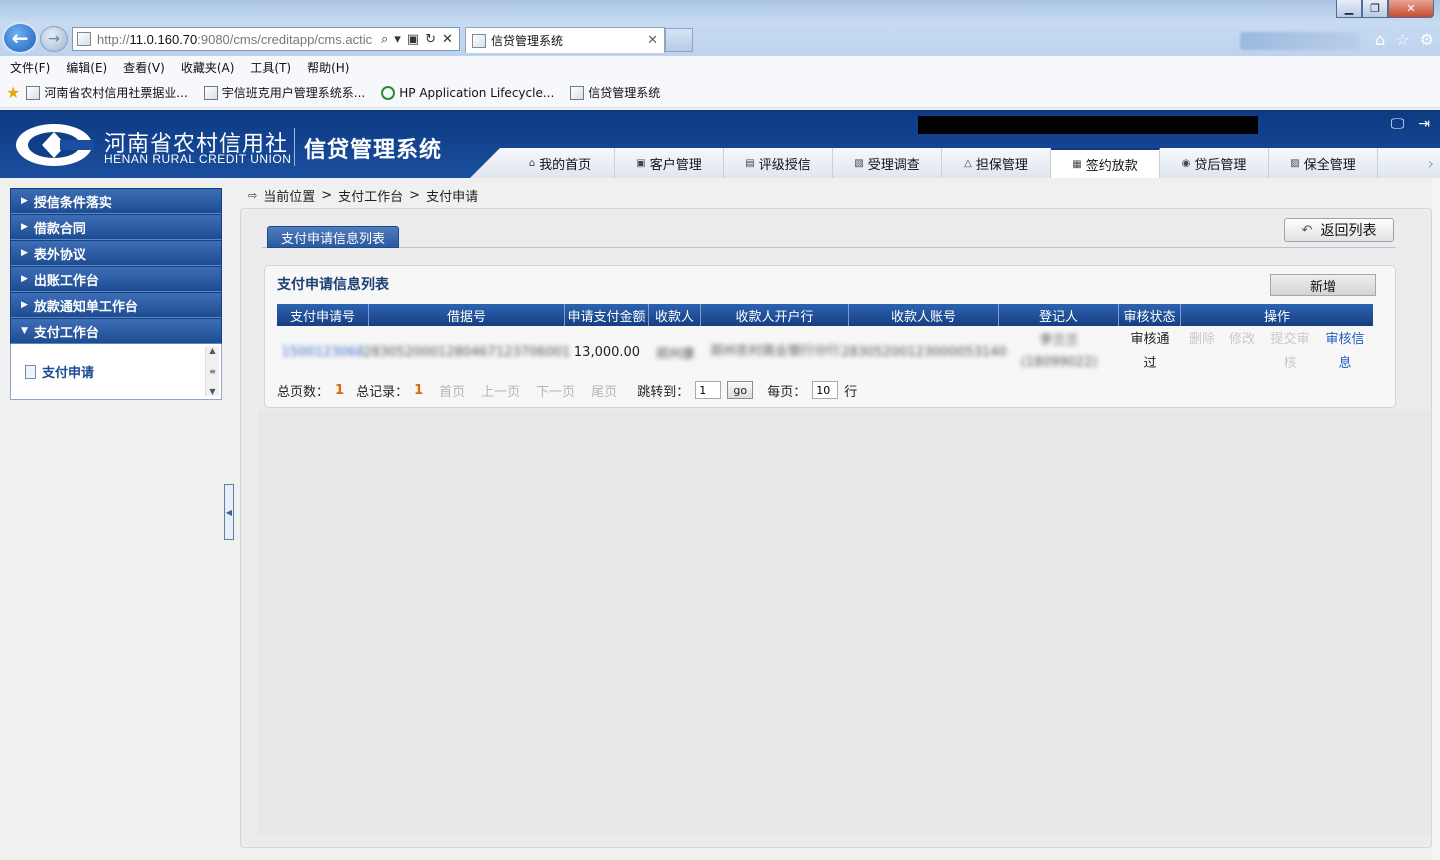  Describe the element at coordinates (607, 315) in the screenshot. I see `column-header: 申请支付金额` at that location.